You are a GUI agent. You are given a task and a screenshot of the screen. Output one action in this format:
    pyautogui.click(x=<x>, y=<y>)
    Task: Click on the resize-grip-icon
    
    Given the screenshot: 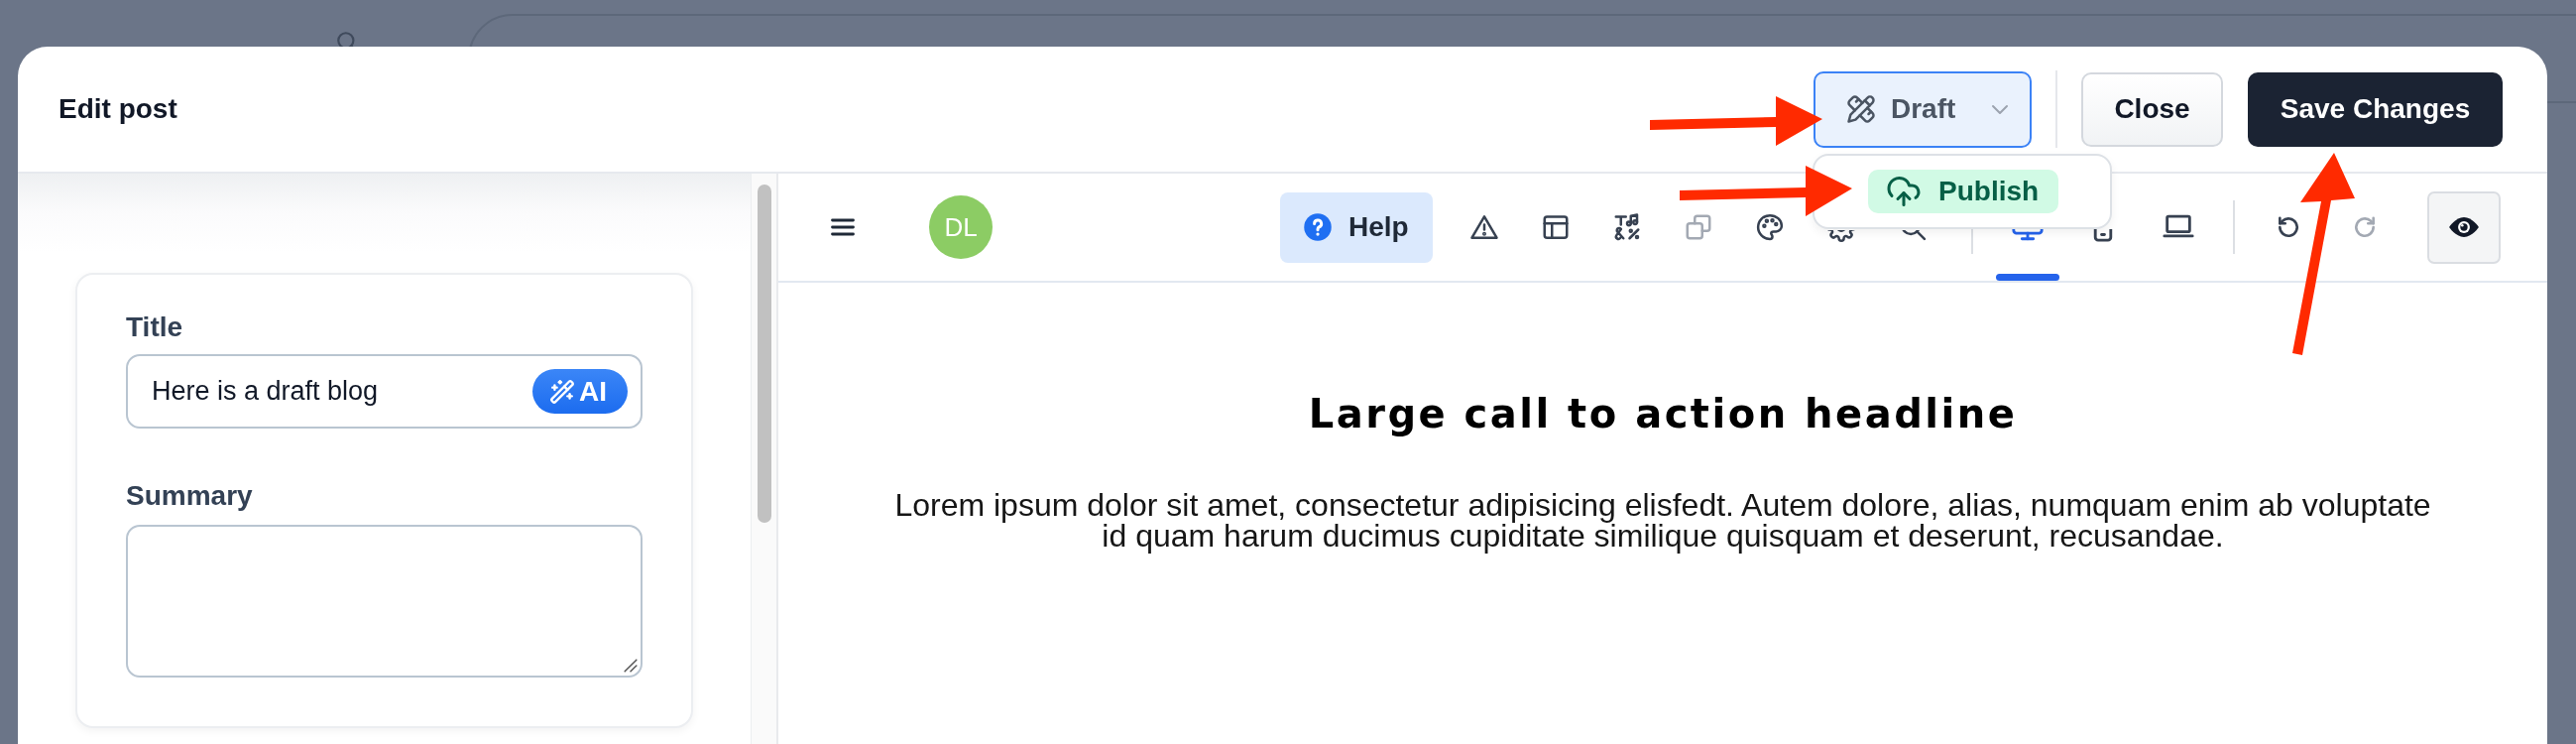 What is the action you would take?
    pyautogui.click(x=631, y=666)
    